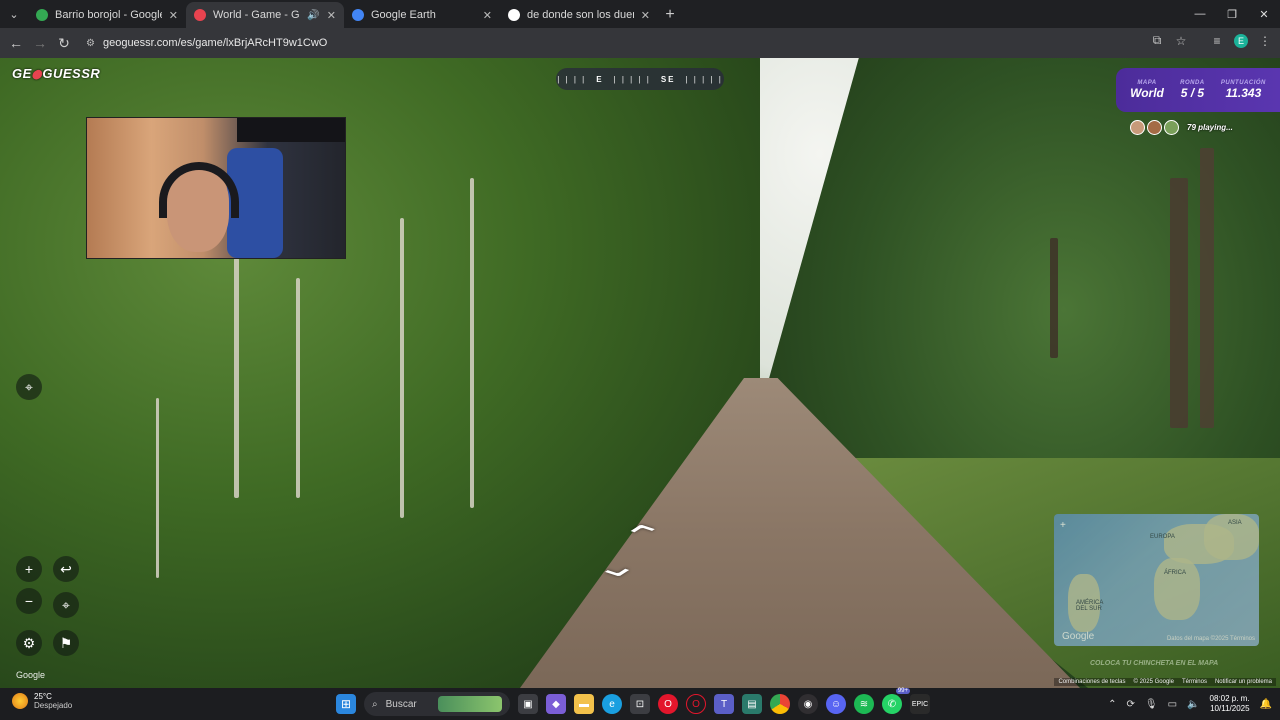 This screenshot has height=720, width=1280. I want to click on address-bar: ⚙ geoguessr.com/es/game/lxBrjARcHT9w1CwO, so click(646, 43).